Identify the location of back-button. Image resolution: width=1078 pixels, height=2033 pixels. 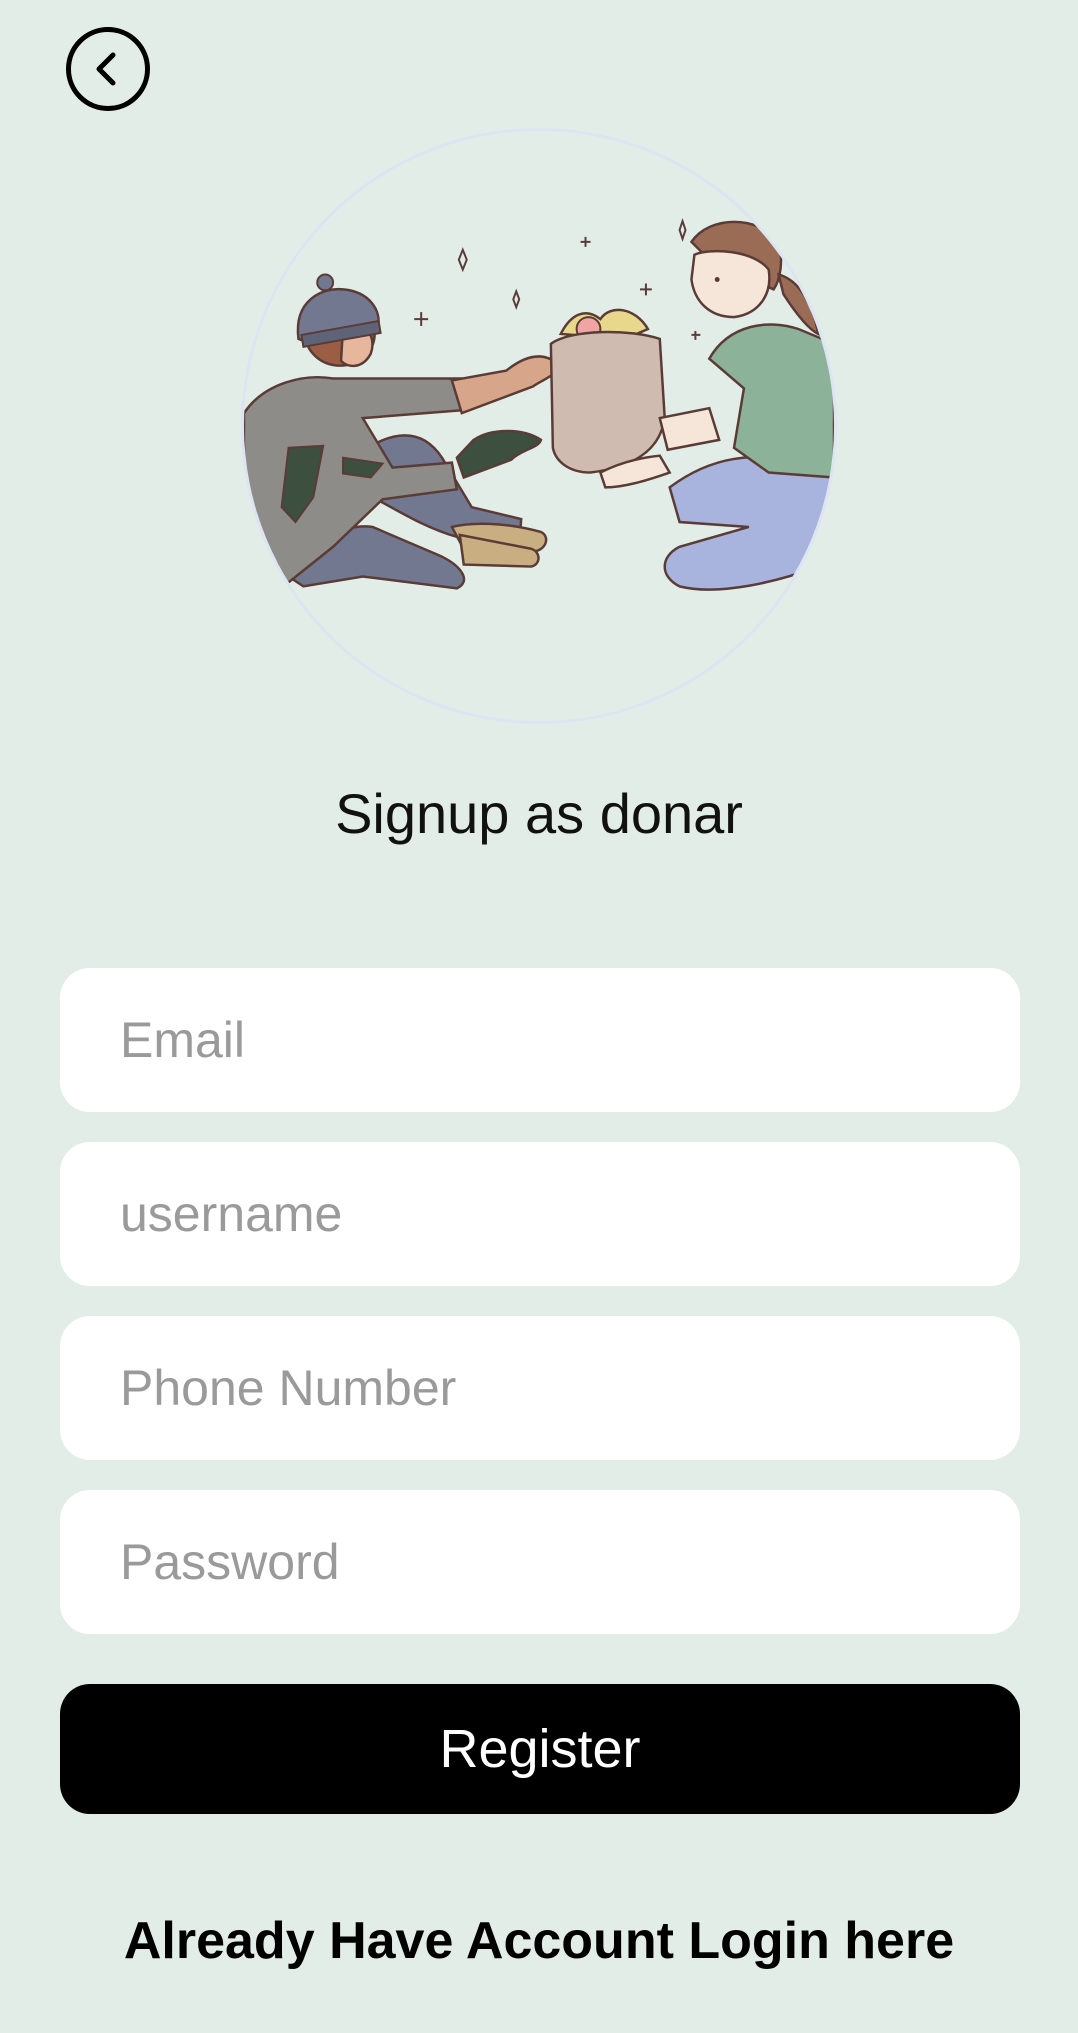
(108, 69).